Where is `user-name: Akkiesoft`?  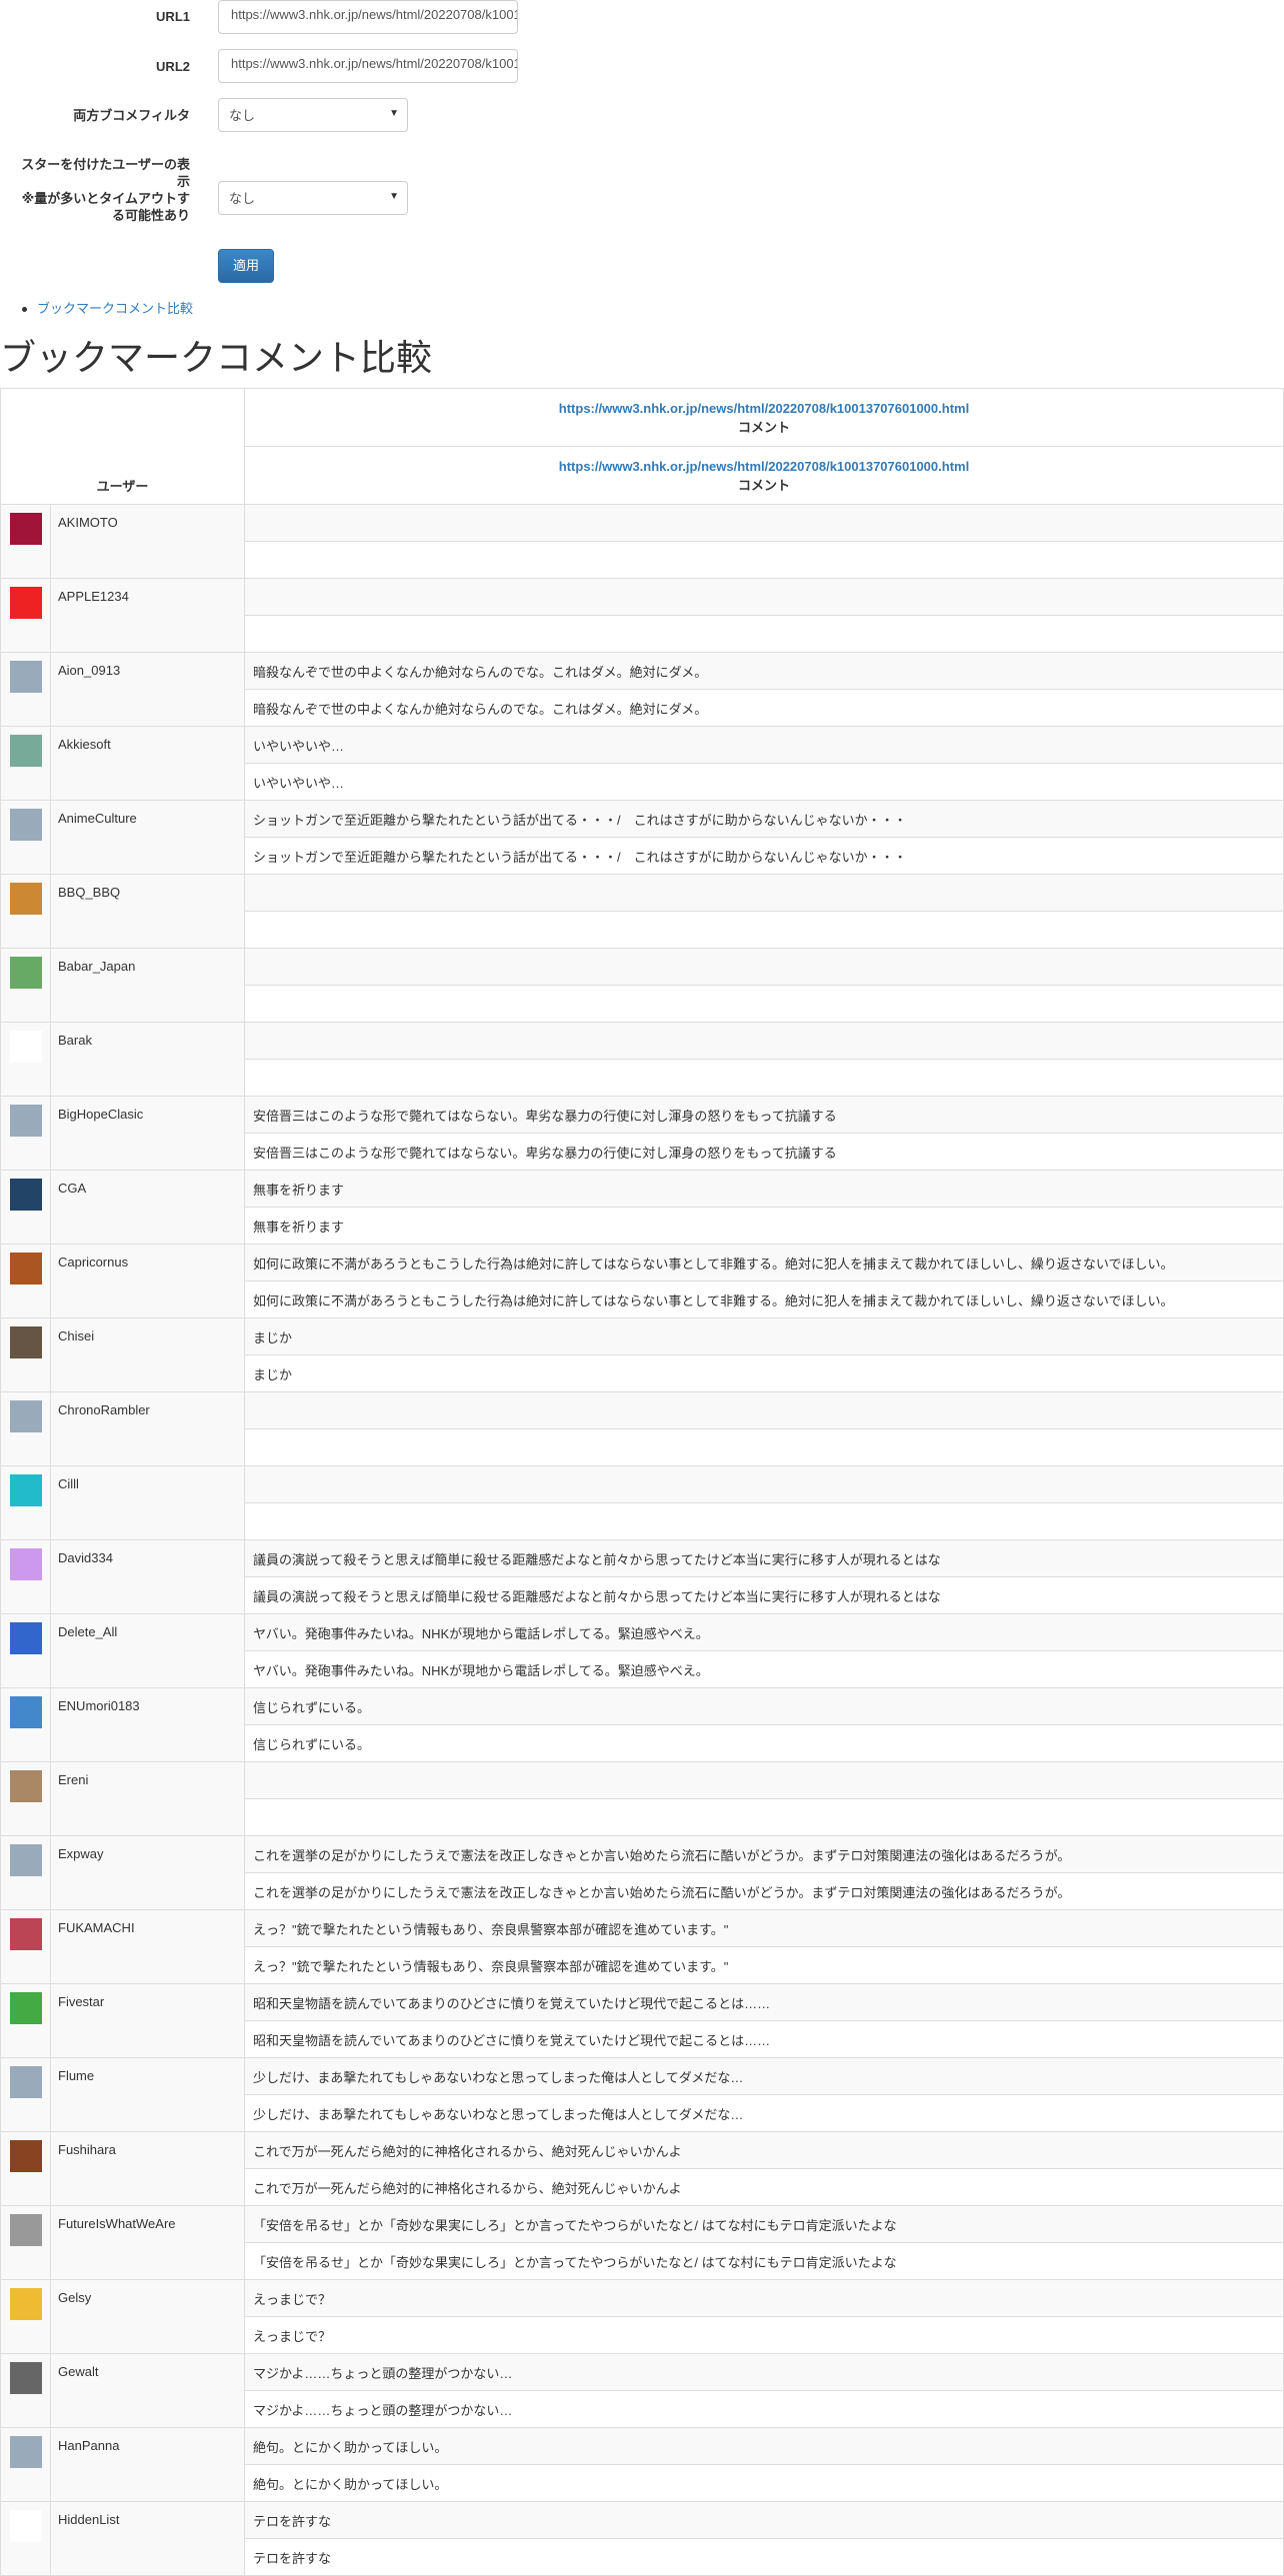 user-name: Akkiesoft is located at coordinates (84, 763).